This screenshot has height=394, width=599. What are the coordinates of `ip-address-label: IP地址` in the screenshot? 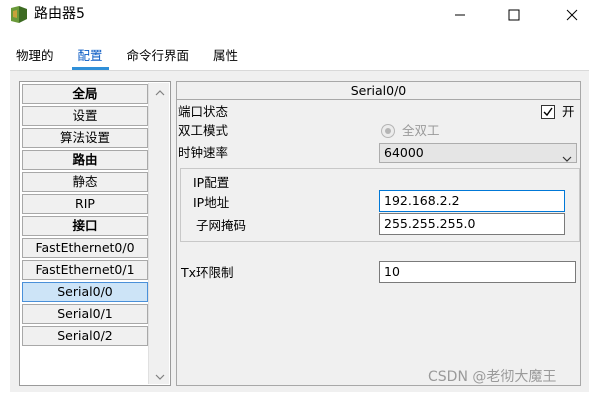 It's located at (211, 202).